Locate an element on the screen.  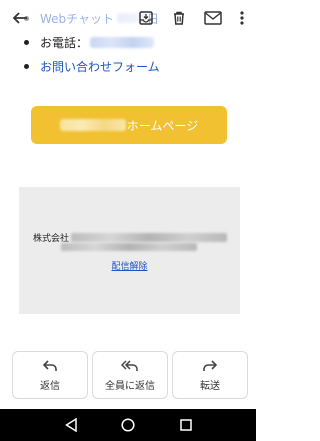
reply-all-label: 全員に返信 is located at coordinates (130, 386).